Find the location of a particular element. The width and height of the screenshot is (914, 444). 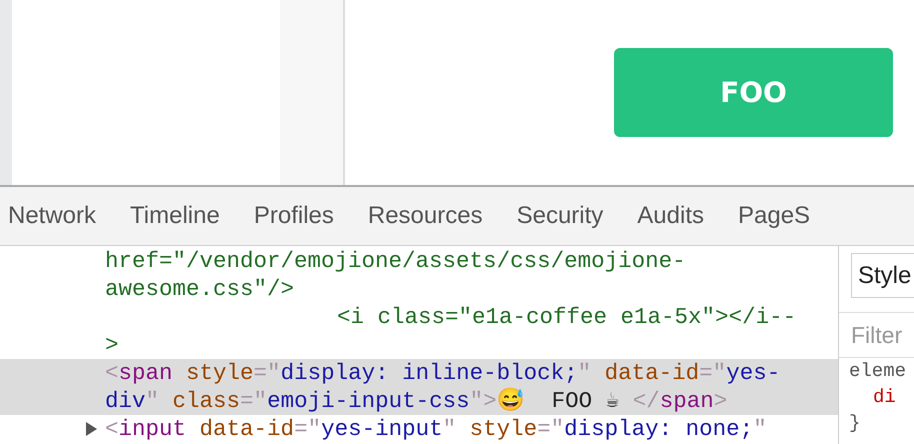

devtools-tab: Security is located at coordinates (560, 216).